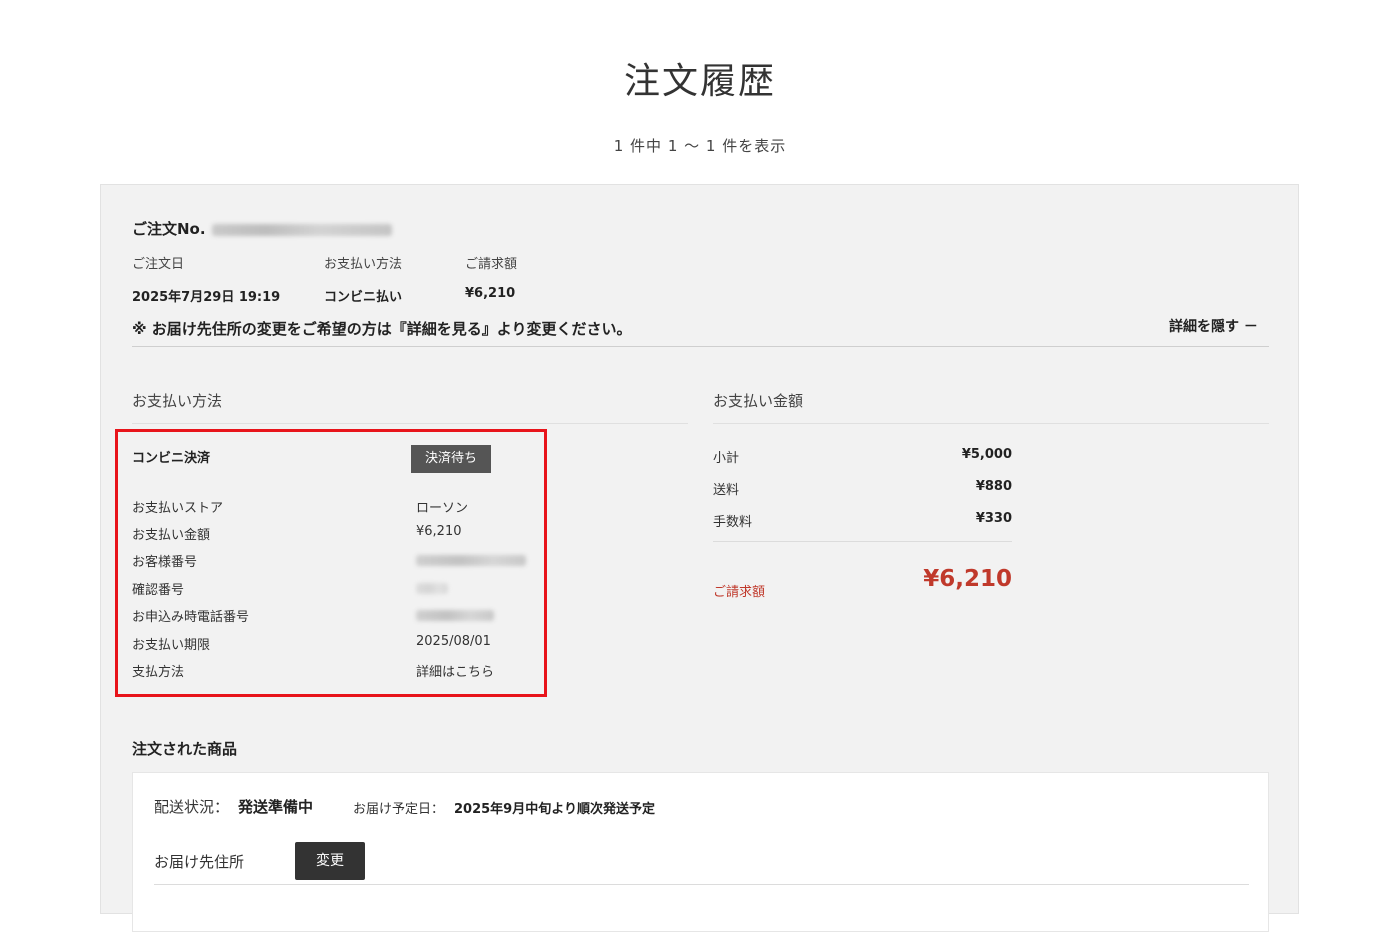 This screenshot has height=932, width=1400. Describe the element at coordinates (399, 809) in the screenshot. I see `delivery-date-label: お届け予定日：` at that location.